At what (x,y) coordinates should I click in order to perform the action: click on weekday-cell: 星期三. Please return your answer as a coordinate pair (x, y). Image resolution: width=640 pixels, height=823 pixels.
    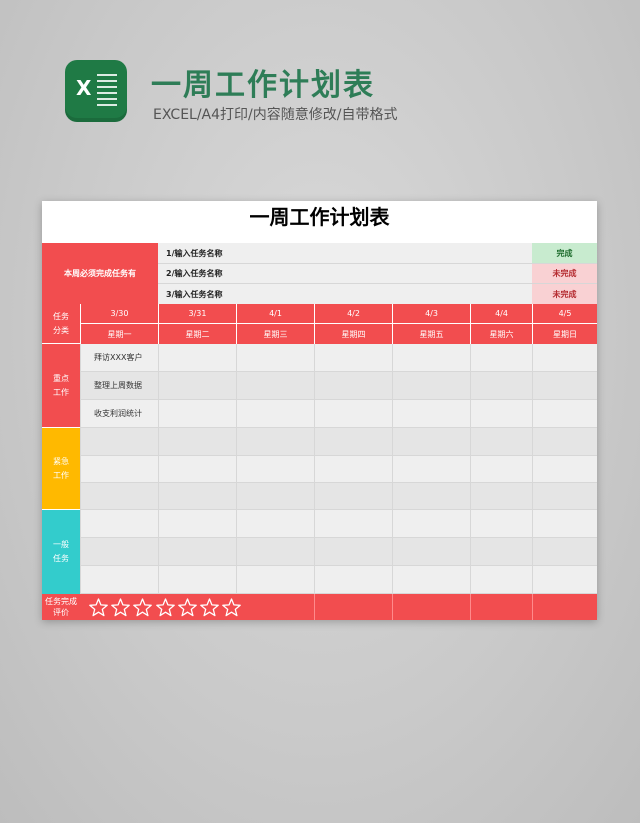
    Looking at the image, I should click on (275, 334).